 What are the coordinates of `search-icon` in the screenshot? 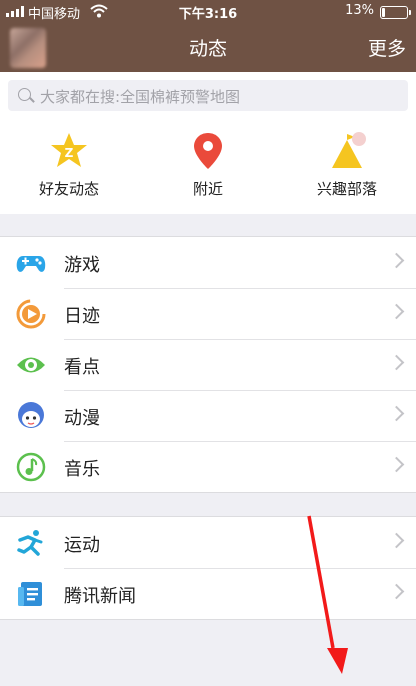 It's located at (24, 94).